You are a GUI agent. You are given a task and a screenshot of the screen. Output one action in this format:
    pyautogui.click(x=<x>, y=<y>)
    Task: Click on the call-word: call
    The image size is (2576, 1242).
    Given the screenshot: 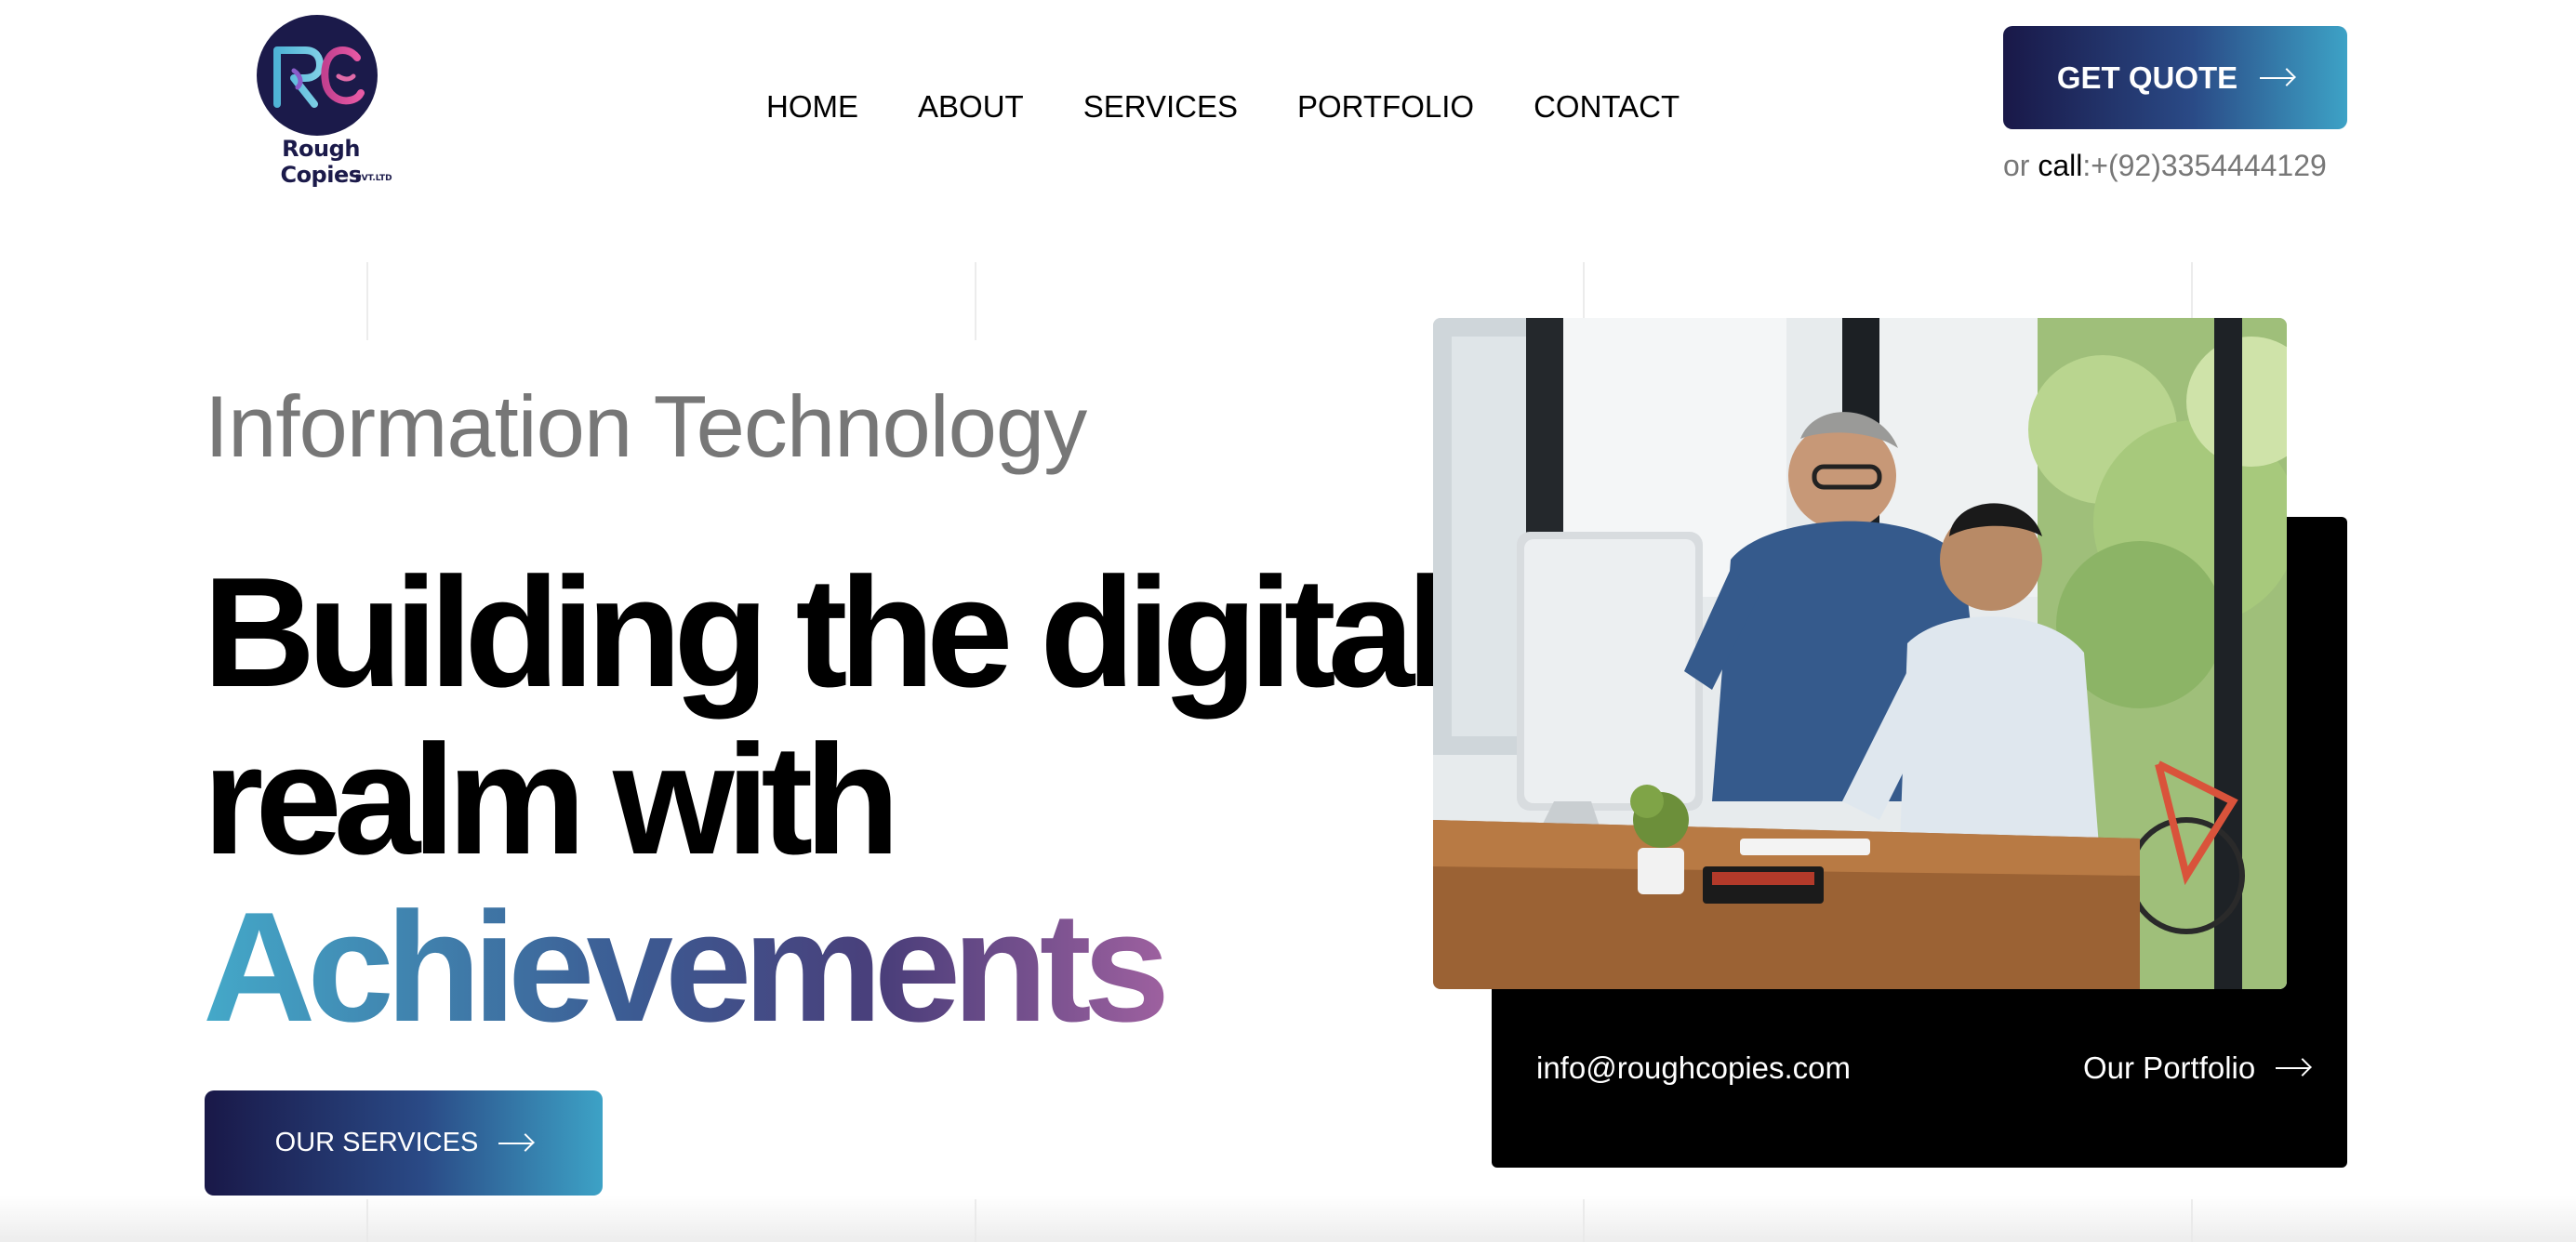 What is the action you would take?
    pyautogui.click(x=2060, y=165)
    